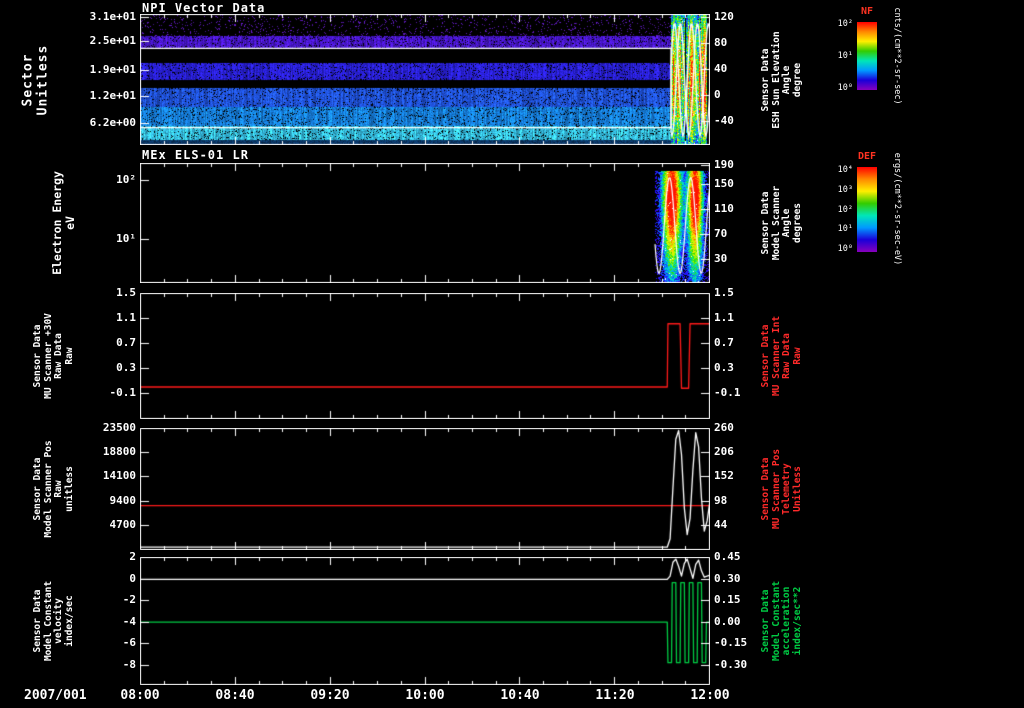 This screenshot has width=1024, height=708. What do you see at coordinates (55, 695) in the screenshot?
I see `x-axis-date-label: 2007/001` at bounding box center [55, 695].